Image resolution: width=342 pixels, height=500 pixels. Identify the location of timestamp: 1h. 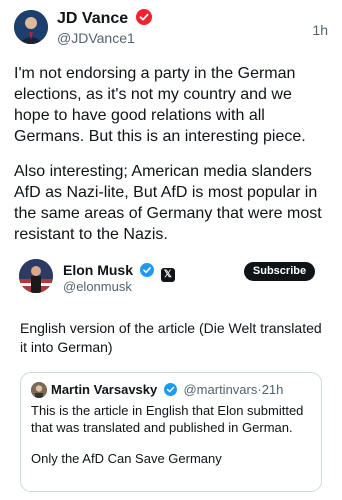
(320, 30).